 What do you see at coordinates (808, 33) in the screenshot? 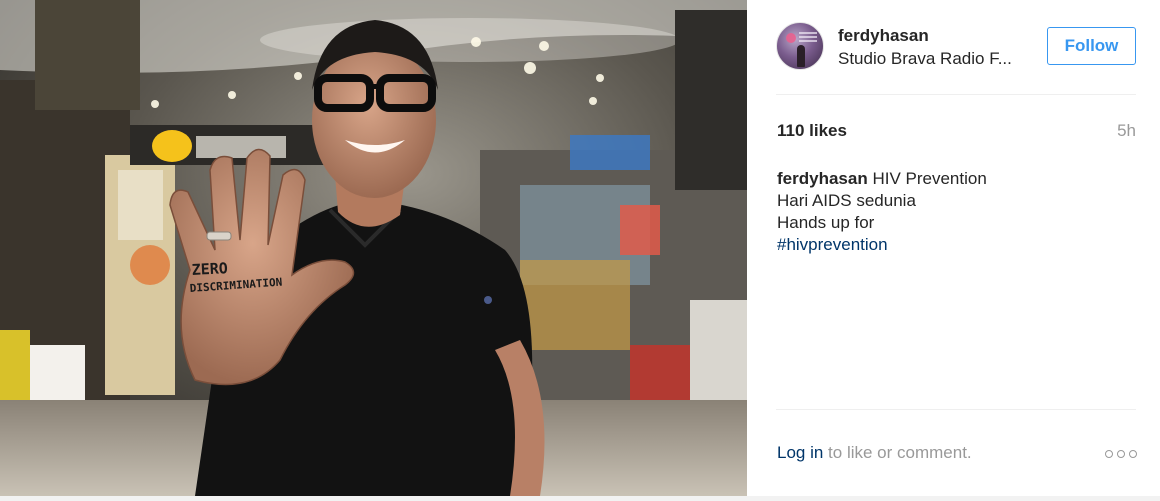
I see `avatar-text-lines` at bounding box center [808, 33].